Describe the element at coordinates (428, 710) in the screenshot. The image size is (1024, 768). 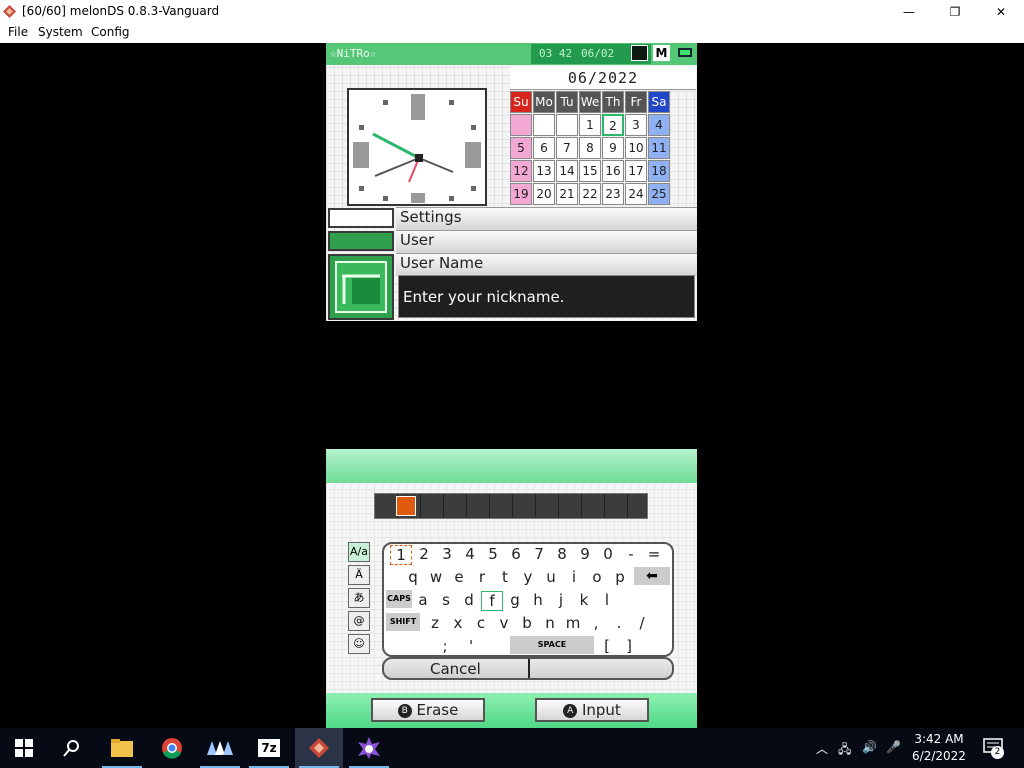
I see `erase-button: B Erase` at that location.